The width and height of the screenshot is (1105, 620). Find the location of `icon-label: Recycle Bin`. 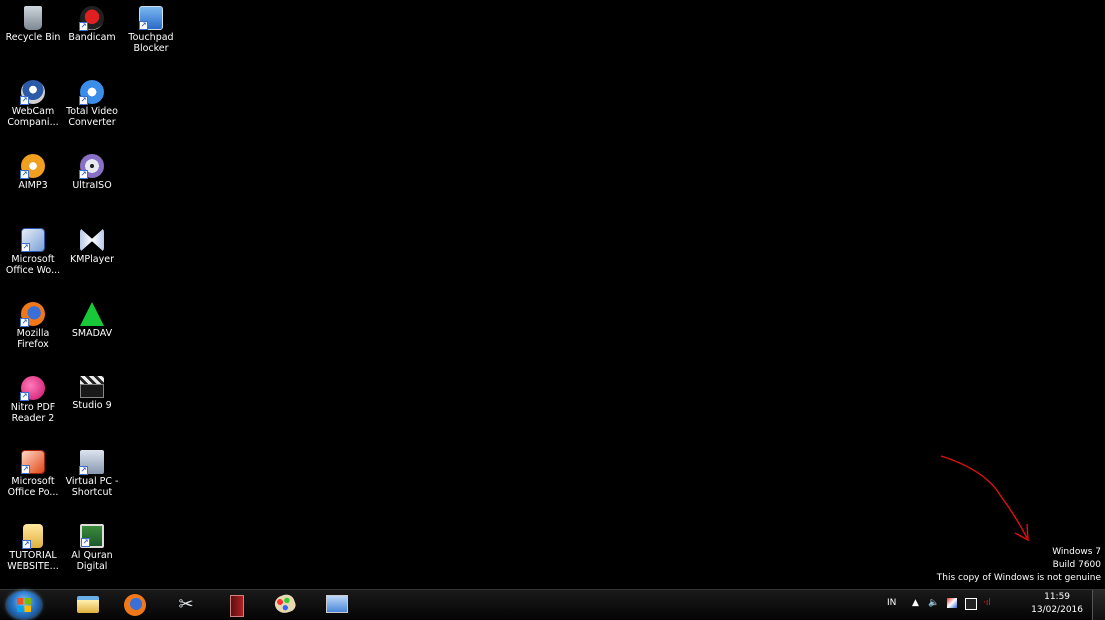

icon-label: Recycle Bin is located at coordinates (33, 37).